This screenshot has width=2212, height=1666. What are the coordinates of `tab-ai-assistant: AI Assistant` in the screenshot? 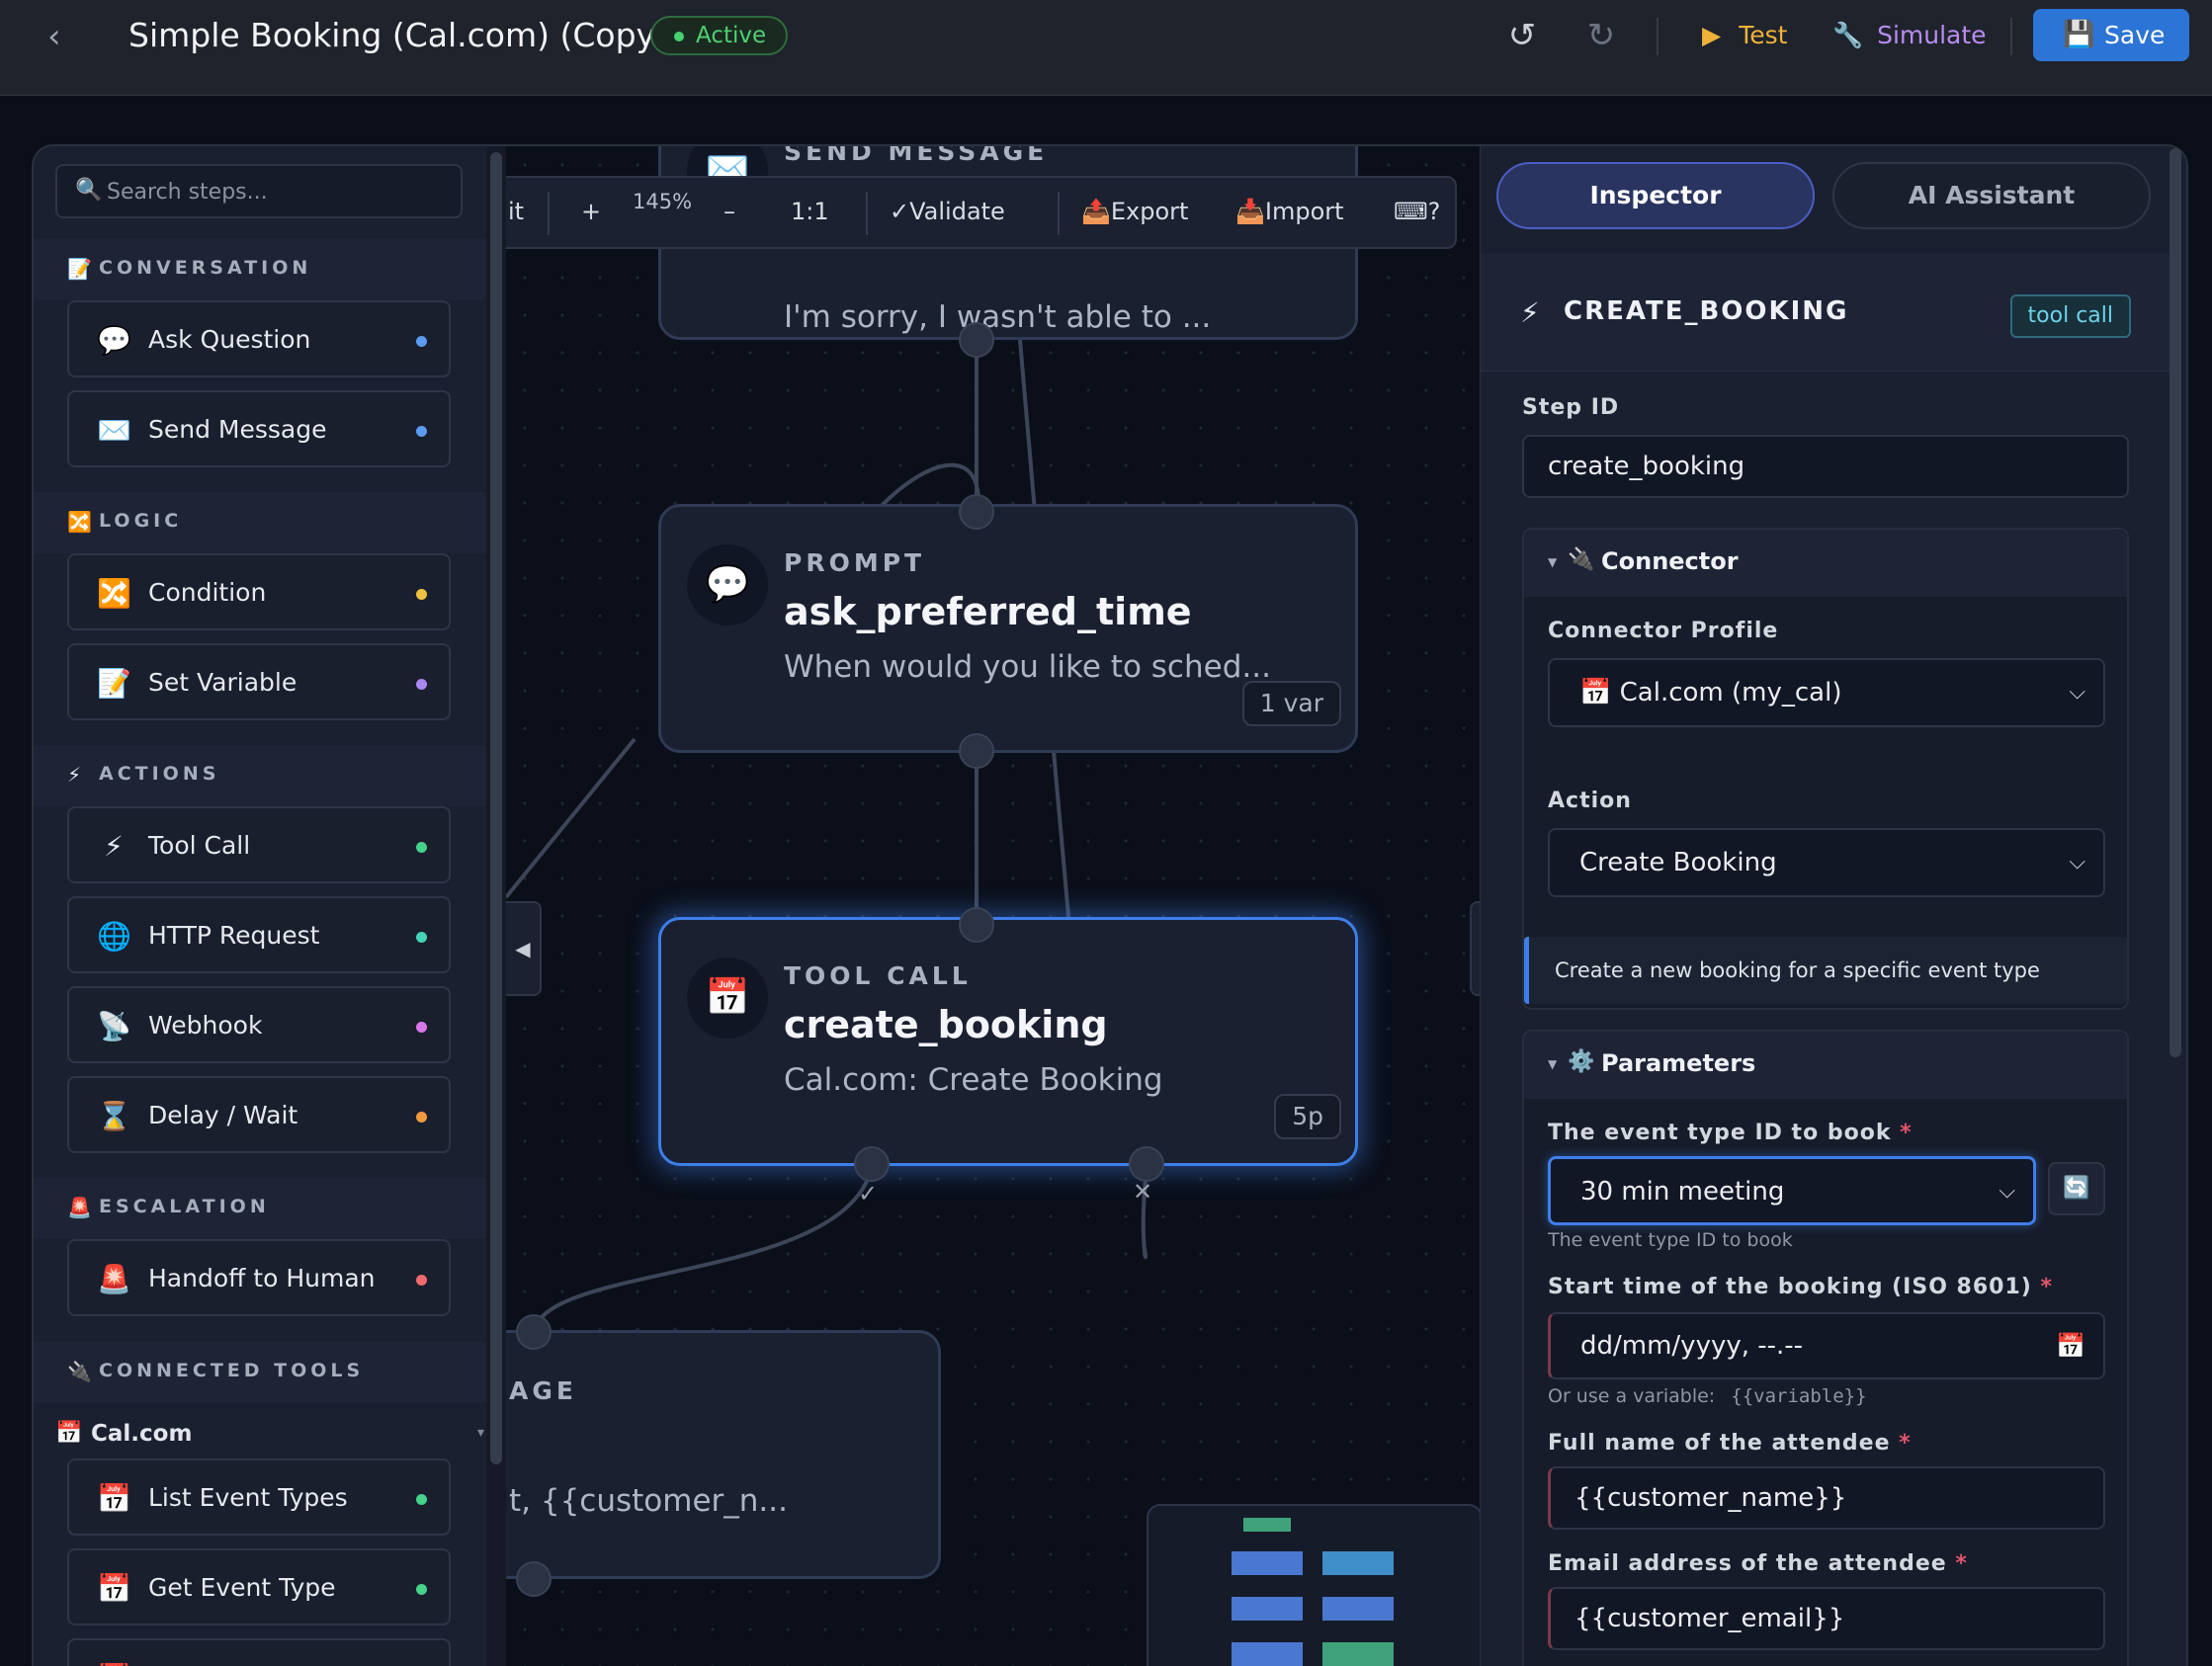 It's located at (1991, 195).